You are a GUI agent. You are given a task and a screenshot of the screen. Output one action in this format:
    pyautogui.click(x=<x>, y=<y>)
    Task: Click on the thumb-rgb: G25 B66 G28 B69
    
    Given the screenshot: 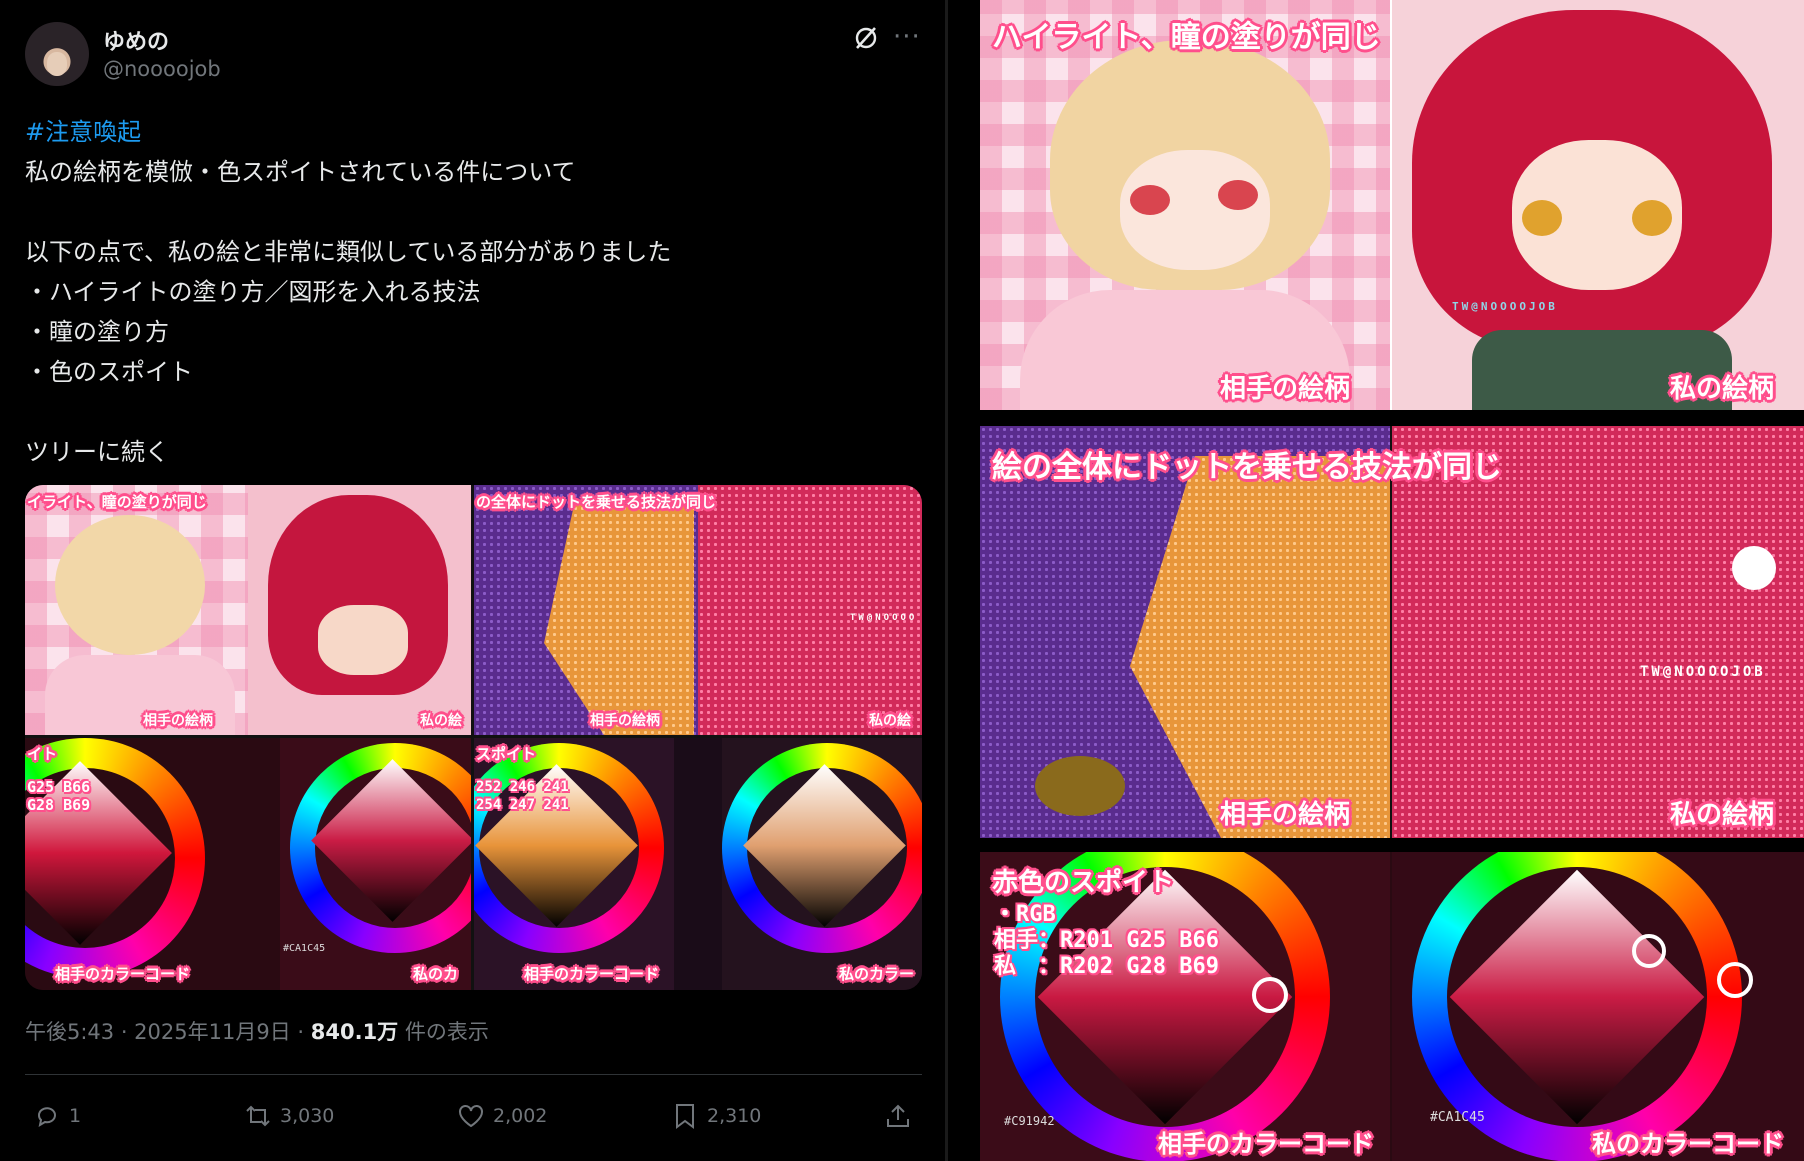 What is the action you would take?
    pyautogui.click(x=59, y=796)
    